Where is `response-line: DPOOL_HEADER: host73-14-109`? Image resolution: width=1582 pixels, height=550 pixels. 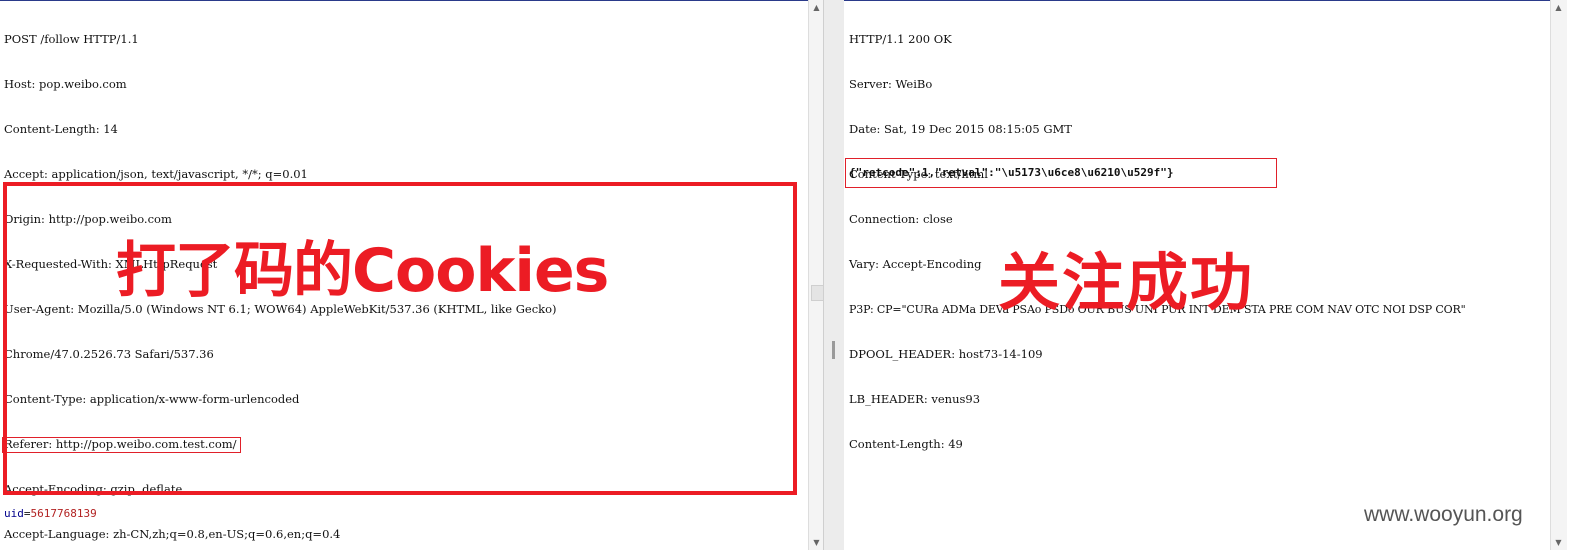 response-line: DPOOL_HEADER: host73-14-109 is located at coordinates (946, 354).